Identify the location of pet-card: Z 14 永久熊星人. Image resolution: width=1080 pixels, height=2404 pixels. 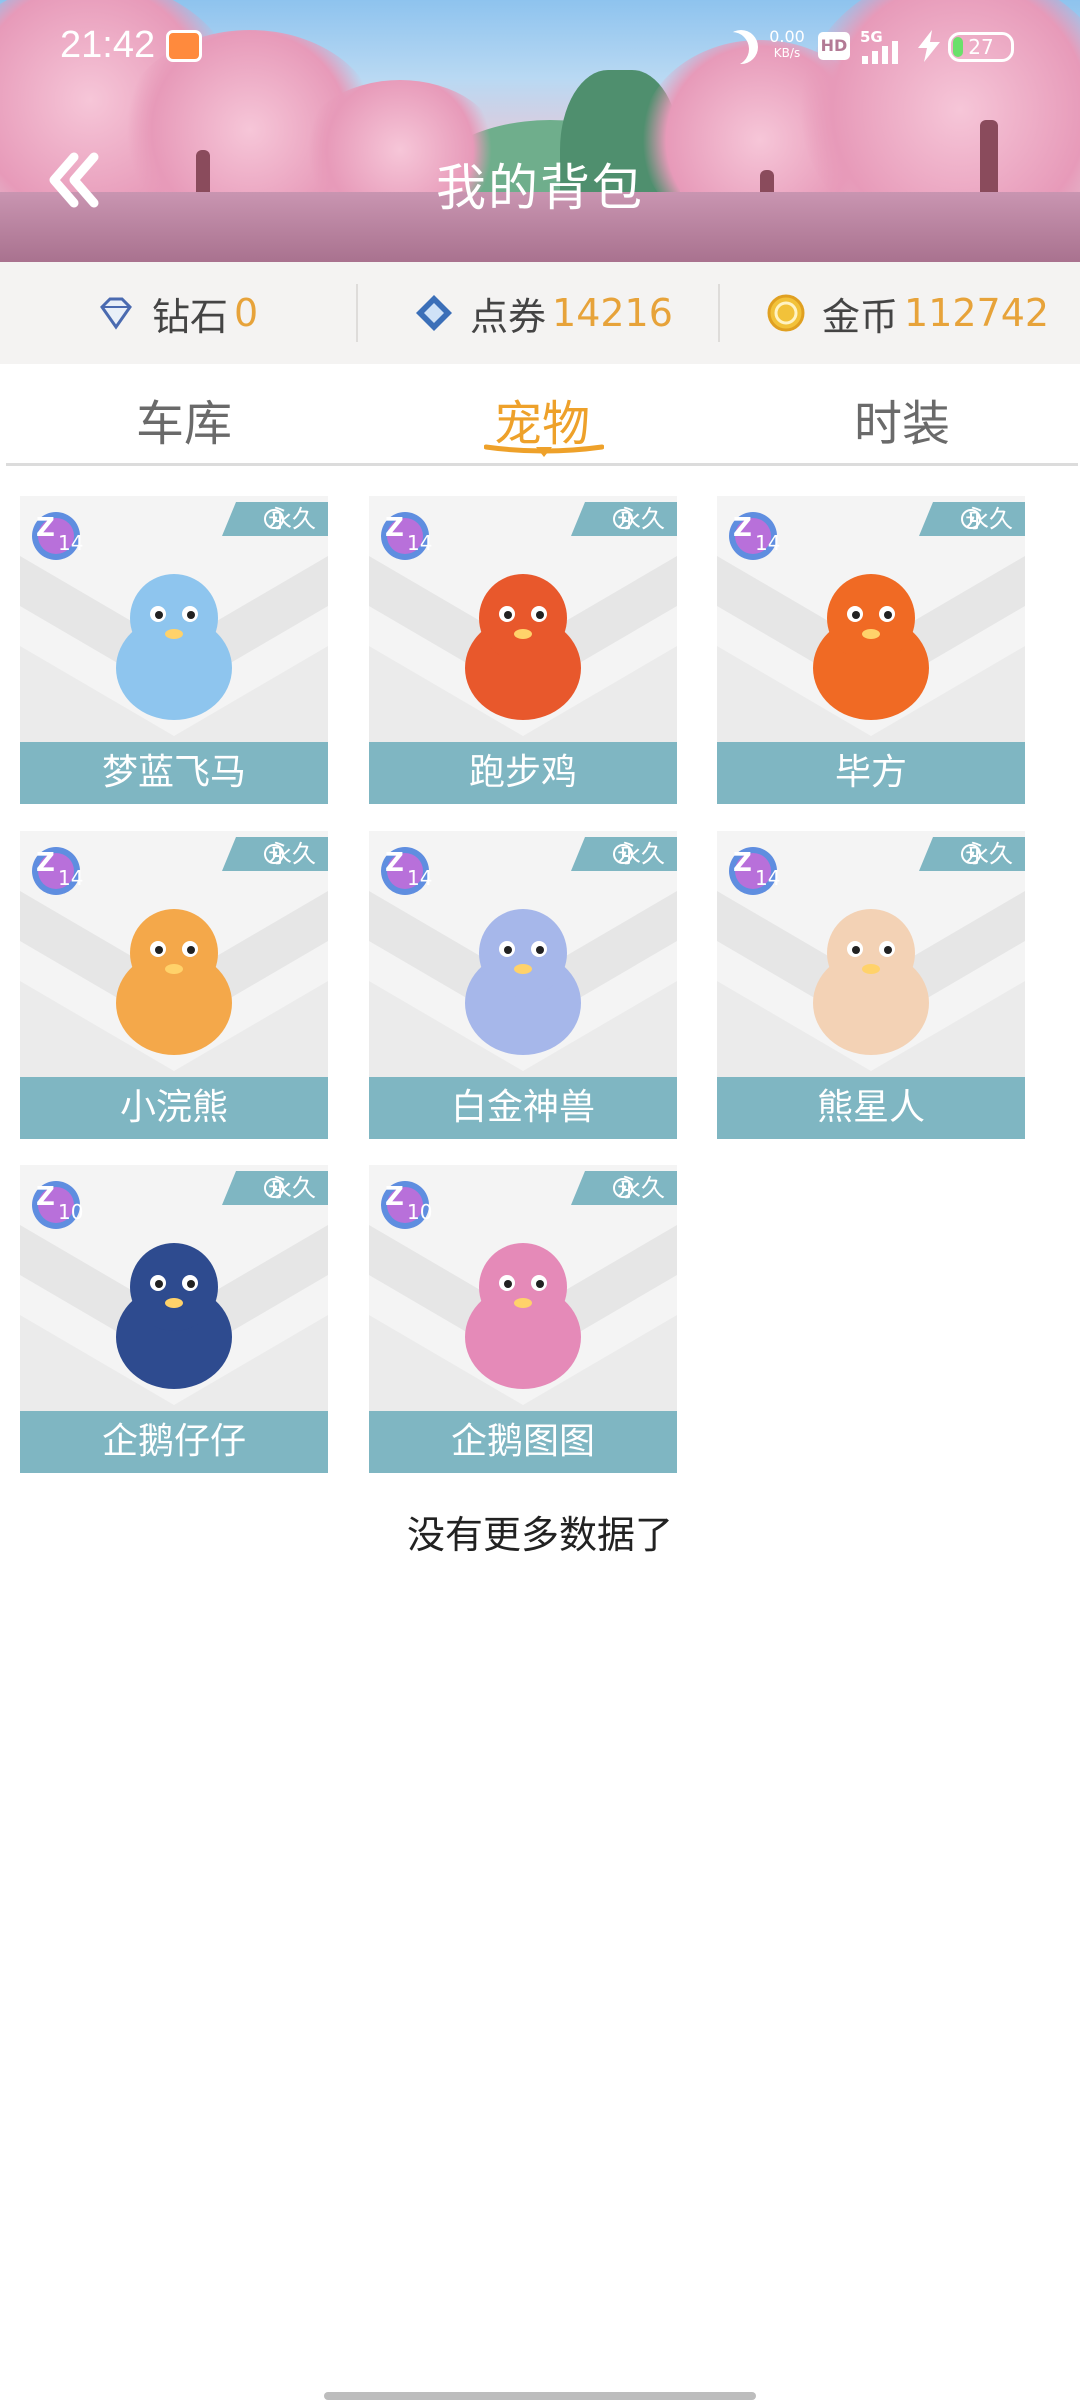
(871, 985).